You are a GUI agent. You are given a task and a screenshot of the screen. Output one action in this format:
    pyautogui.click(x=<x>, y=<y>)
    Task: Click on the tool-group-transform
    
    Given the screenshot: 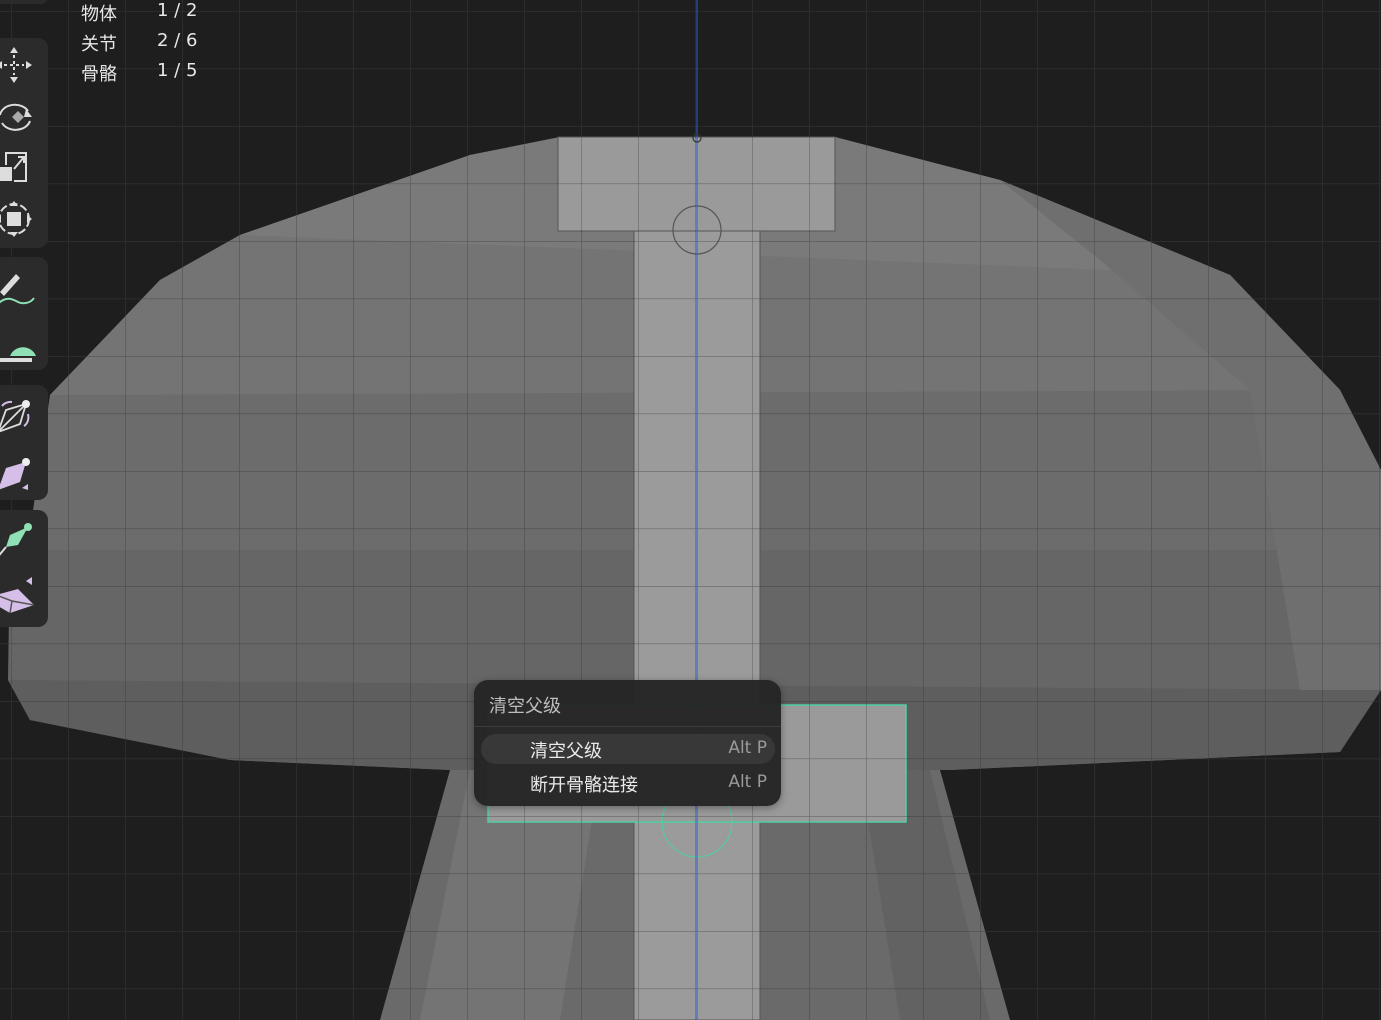 What is the action you would take?
    pyautogui.click(x=24, y=143)
    